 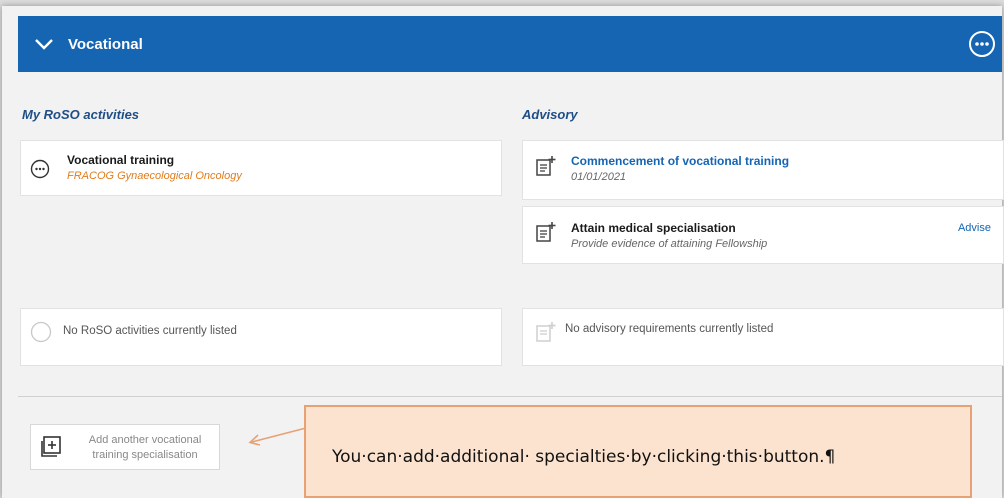 What do you see at coordinates (105, 44) in the screenshot?
I see `section-title: Vocational` at bounding box center [105, 44].